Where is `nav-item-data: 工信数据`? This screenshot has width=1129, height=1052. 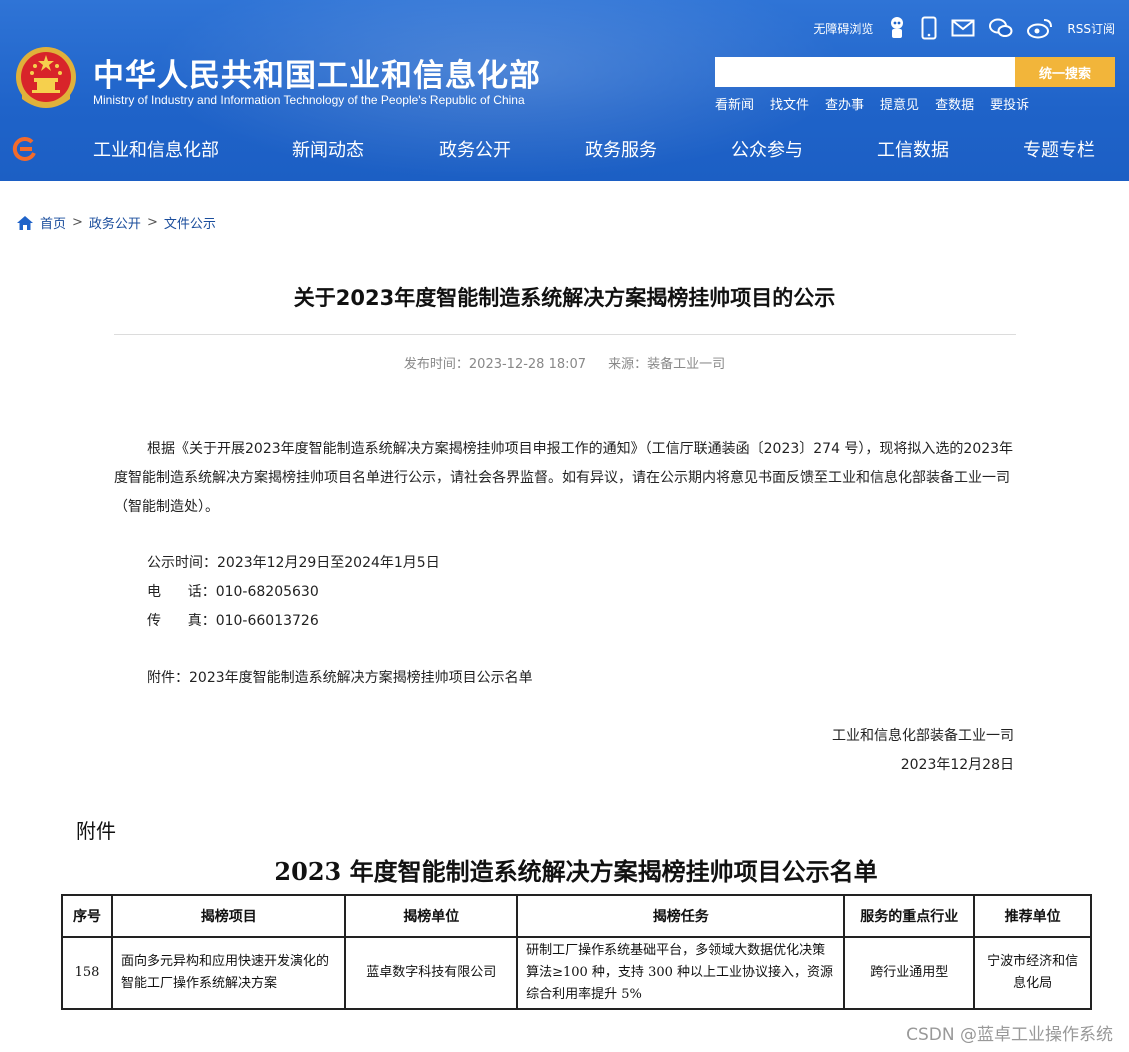
nav-item-data: 工信数据 is located at coordinates (913, 149).